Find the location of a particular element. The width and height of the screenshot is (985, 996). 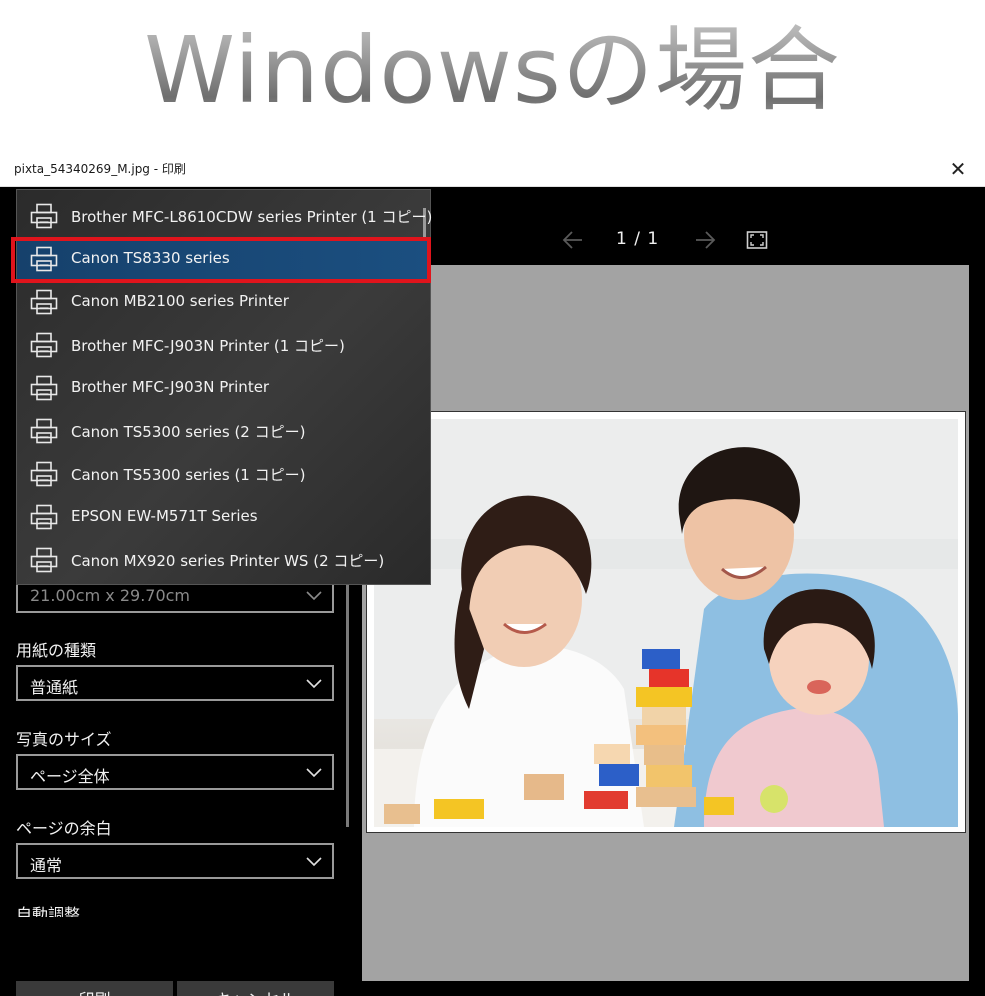

paper-type-value: 普通紙 is located at coordinates (54, 687).